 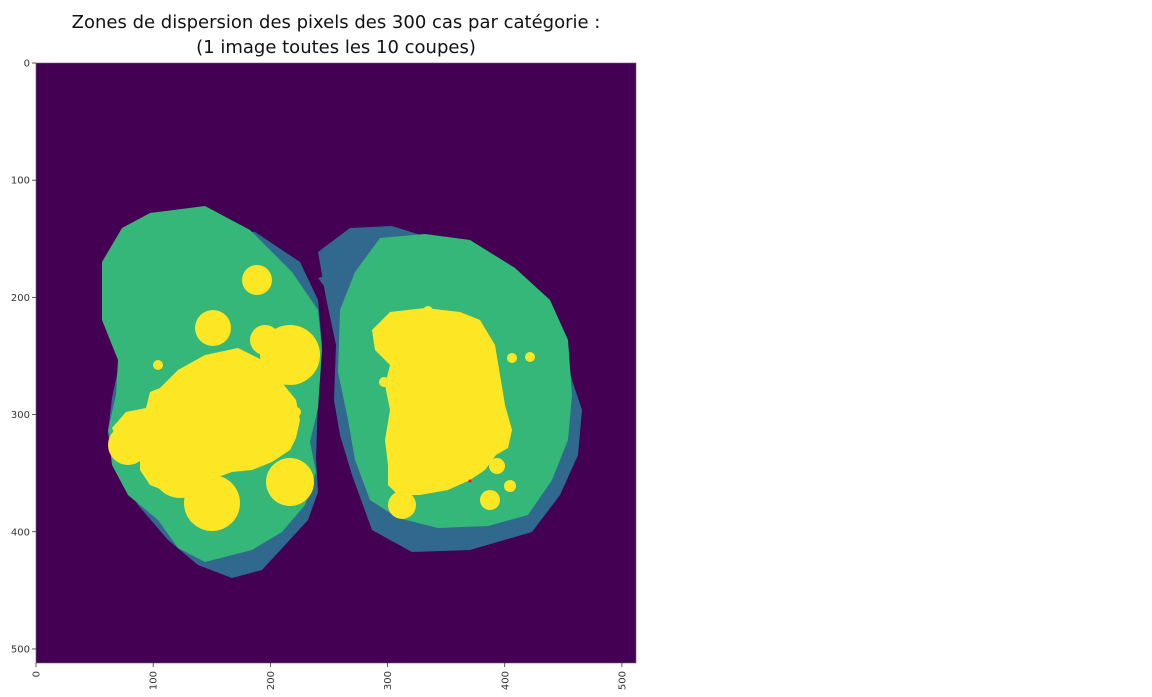 What do you see at coordinates (37, 674) in the screenshot?
I see `x-tick-label: 0` at bounding box center [37, 674].